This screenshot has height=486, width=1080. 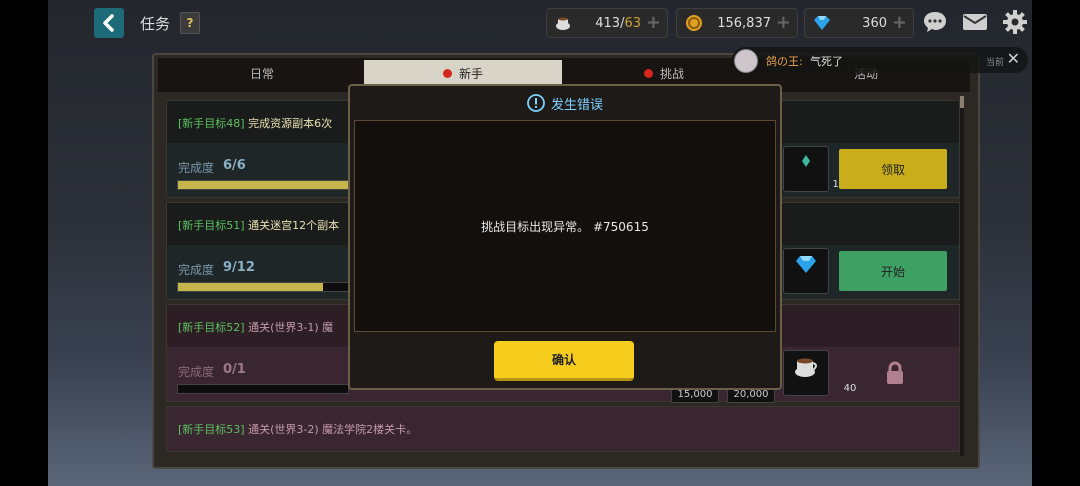 What do you see at coordinates (671, 73) in the screenshot?
I see `tab-challenge-label: 挑战` at bounding box center [671, 73].